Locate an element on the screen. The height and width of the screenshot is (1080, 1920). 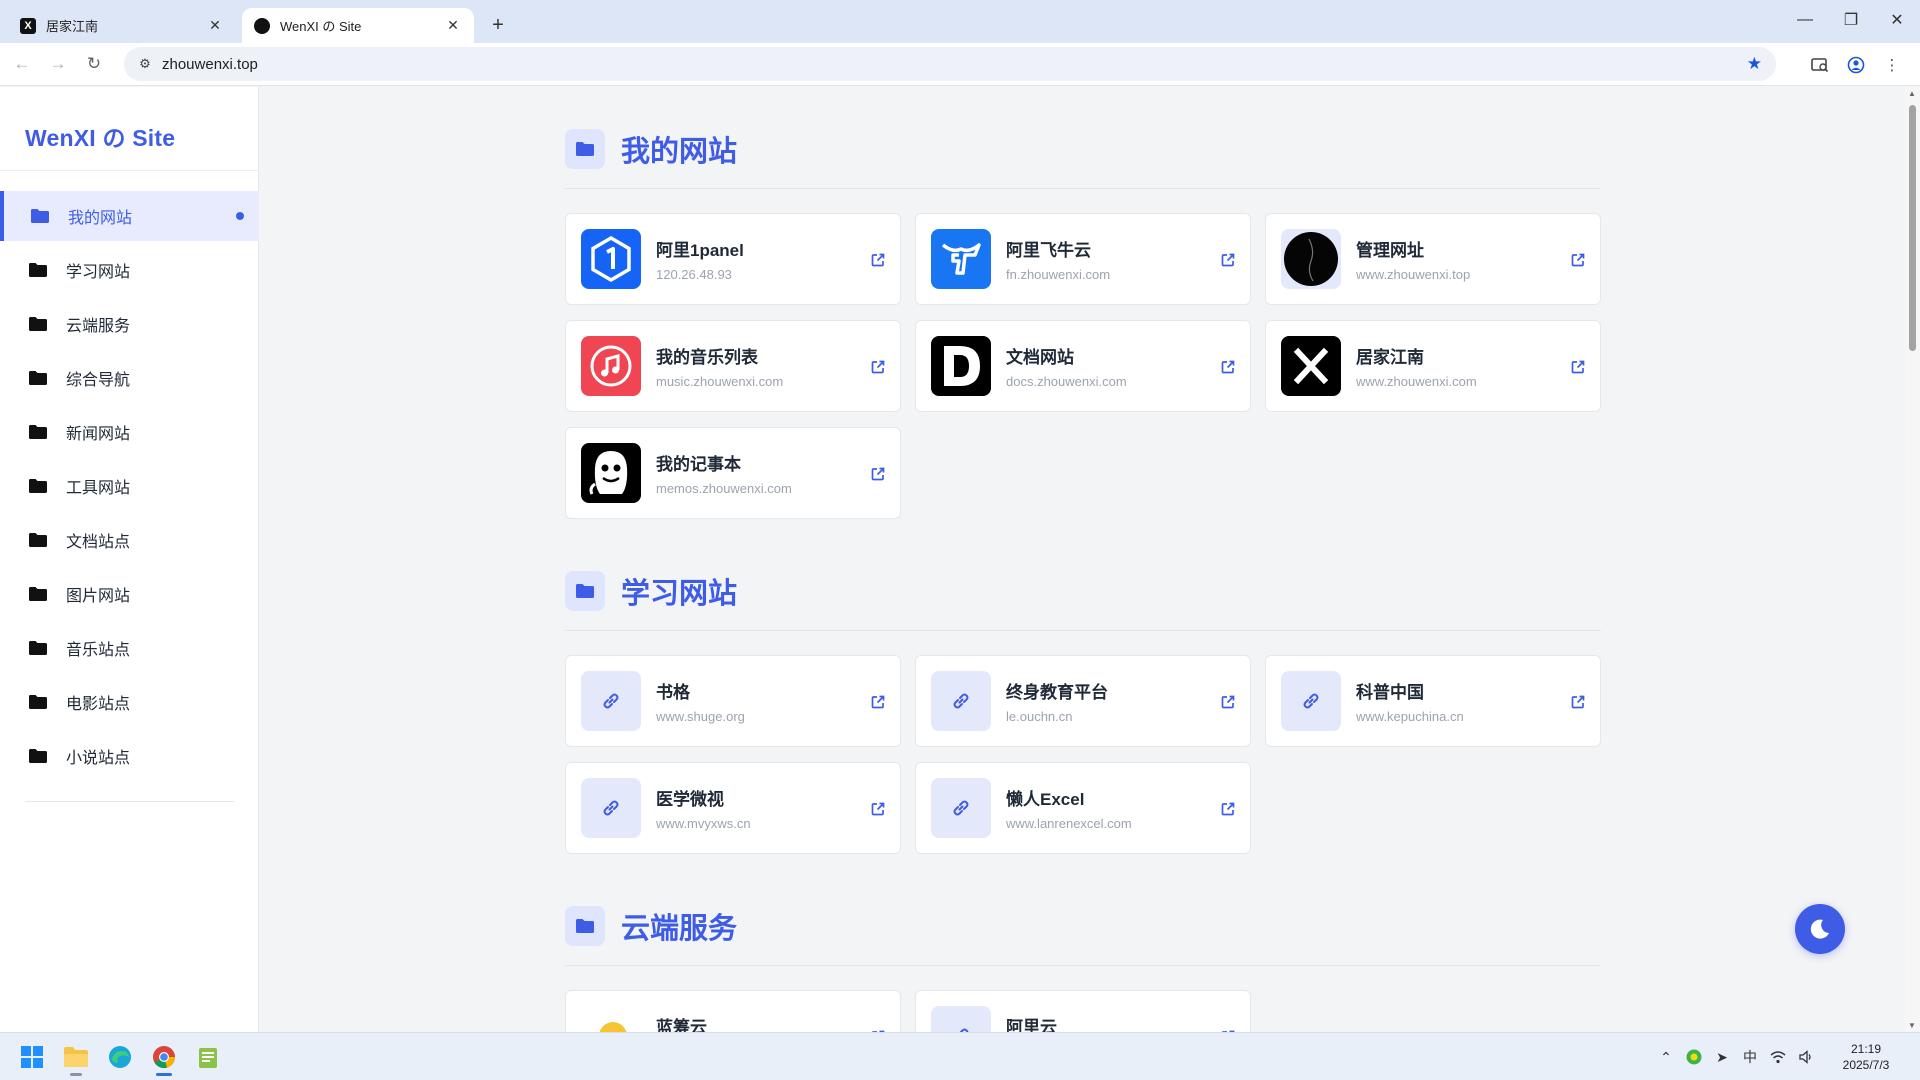
sidebar-item-nav: 综合导航 is located at coordinates (129, 378).